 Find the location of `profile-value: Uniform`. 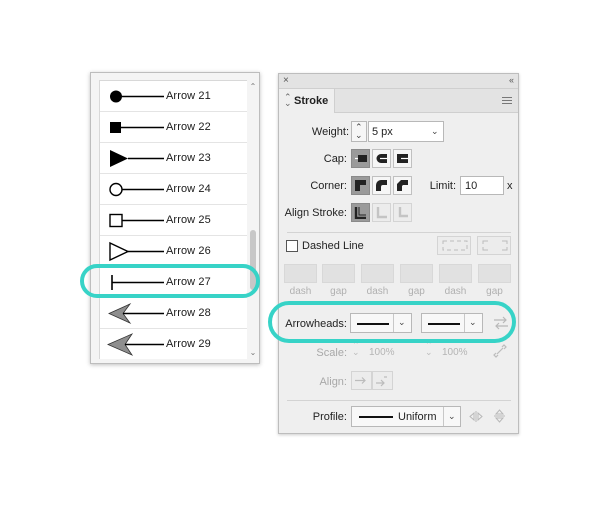

profile-value: Uniform is located at coordinates (417, 417).